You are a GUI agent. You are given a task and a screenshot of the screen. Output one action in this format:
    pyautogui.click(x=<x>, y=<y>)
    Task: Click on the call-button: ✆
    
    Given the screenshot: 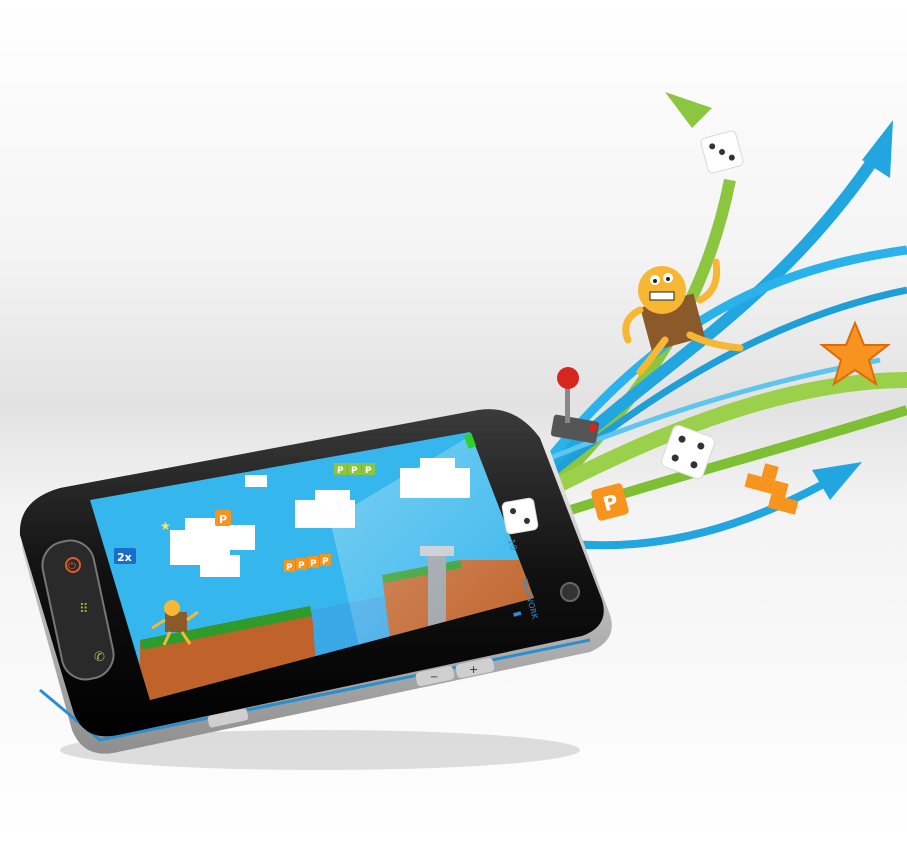 What is the action you would take?
    pyautogui.click(x=99, y=657)
    